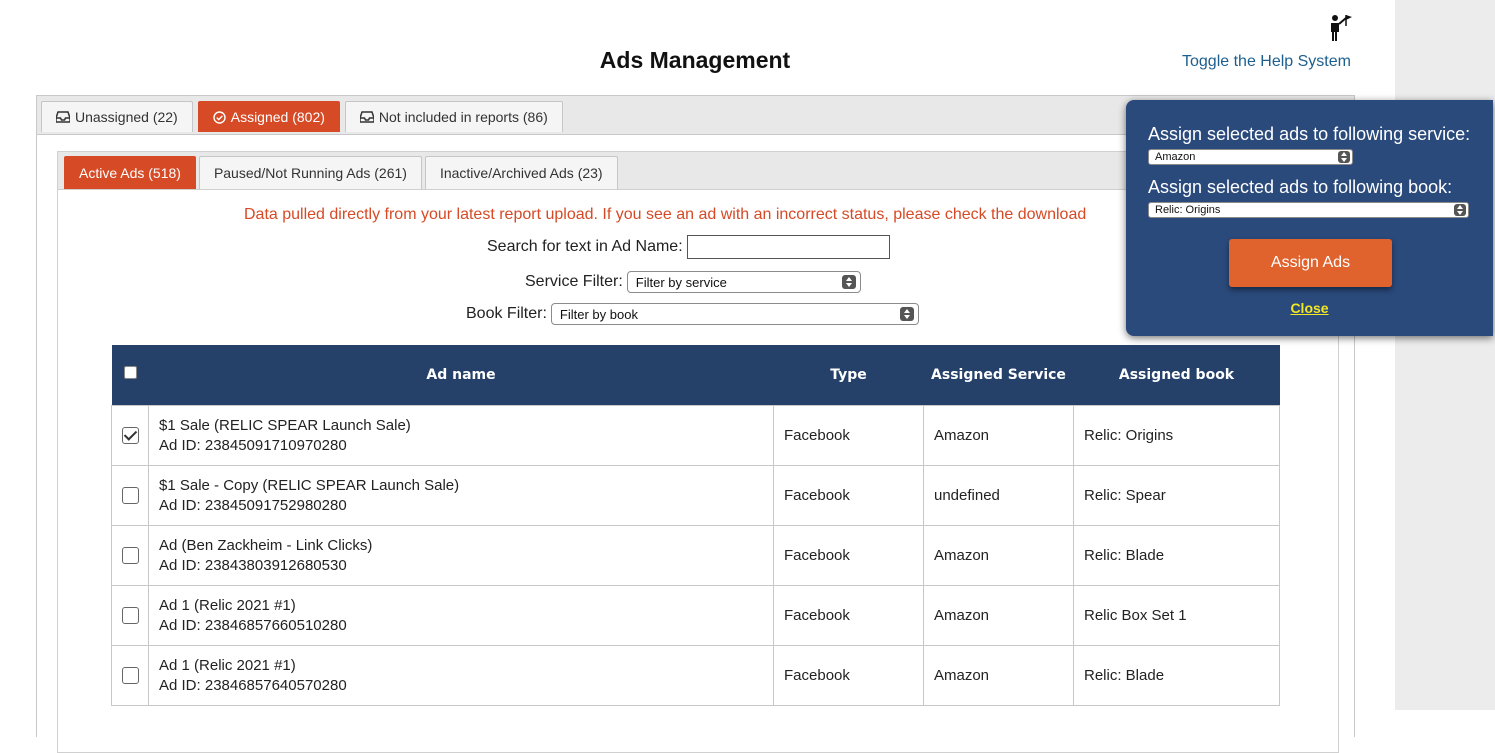 This screenshot has height=753, width=1495. What do you see at coordinates (1176, 615) in the screenshot?
I see `assigned-book-cell: Relic Box Set 1` at bounding box center [1176, 615].